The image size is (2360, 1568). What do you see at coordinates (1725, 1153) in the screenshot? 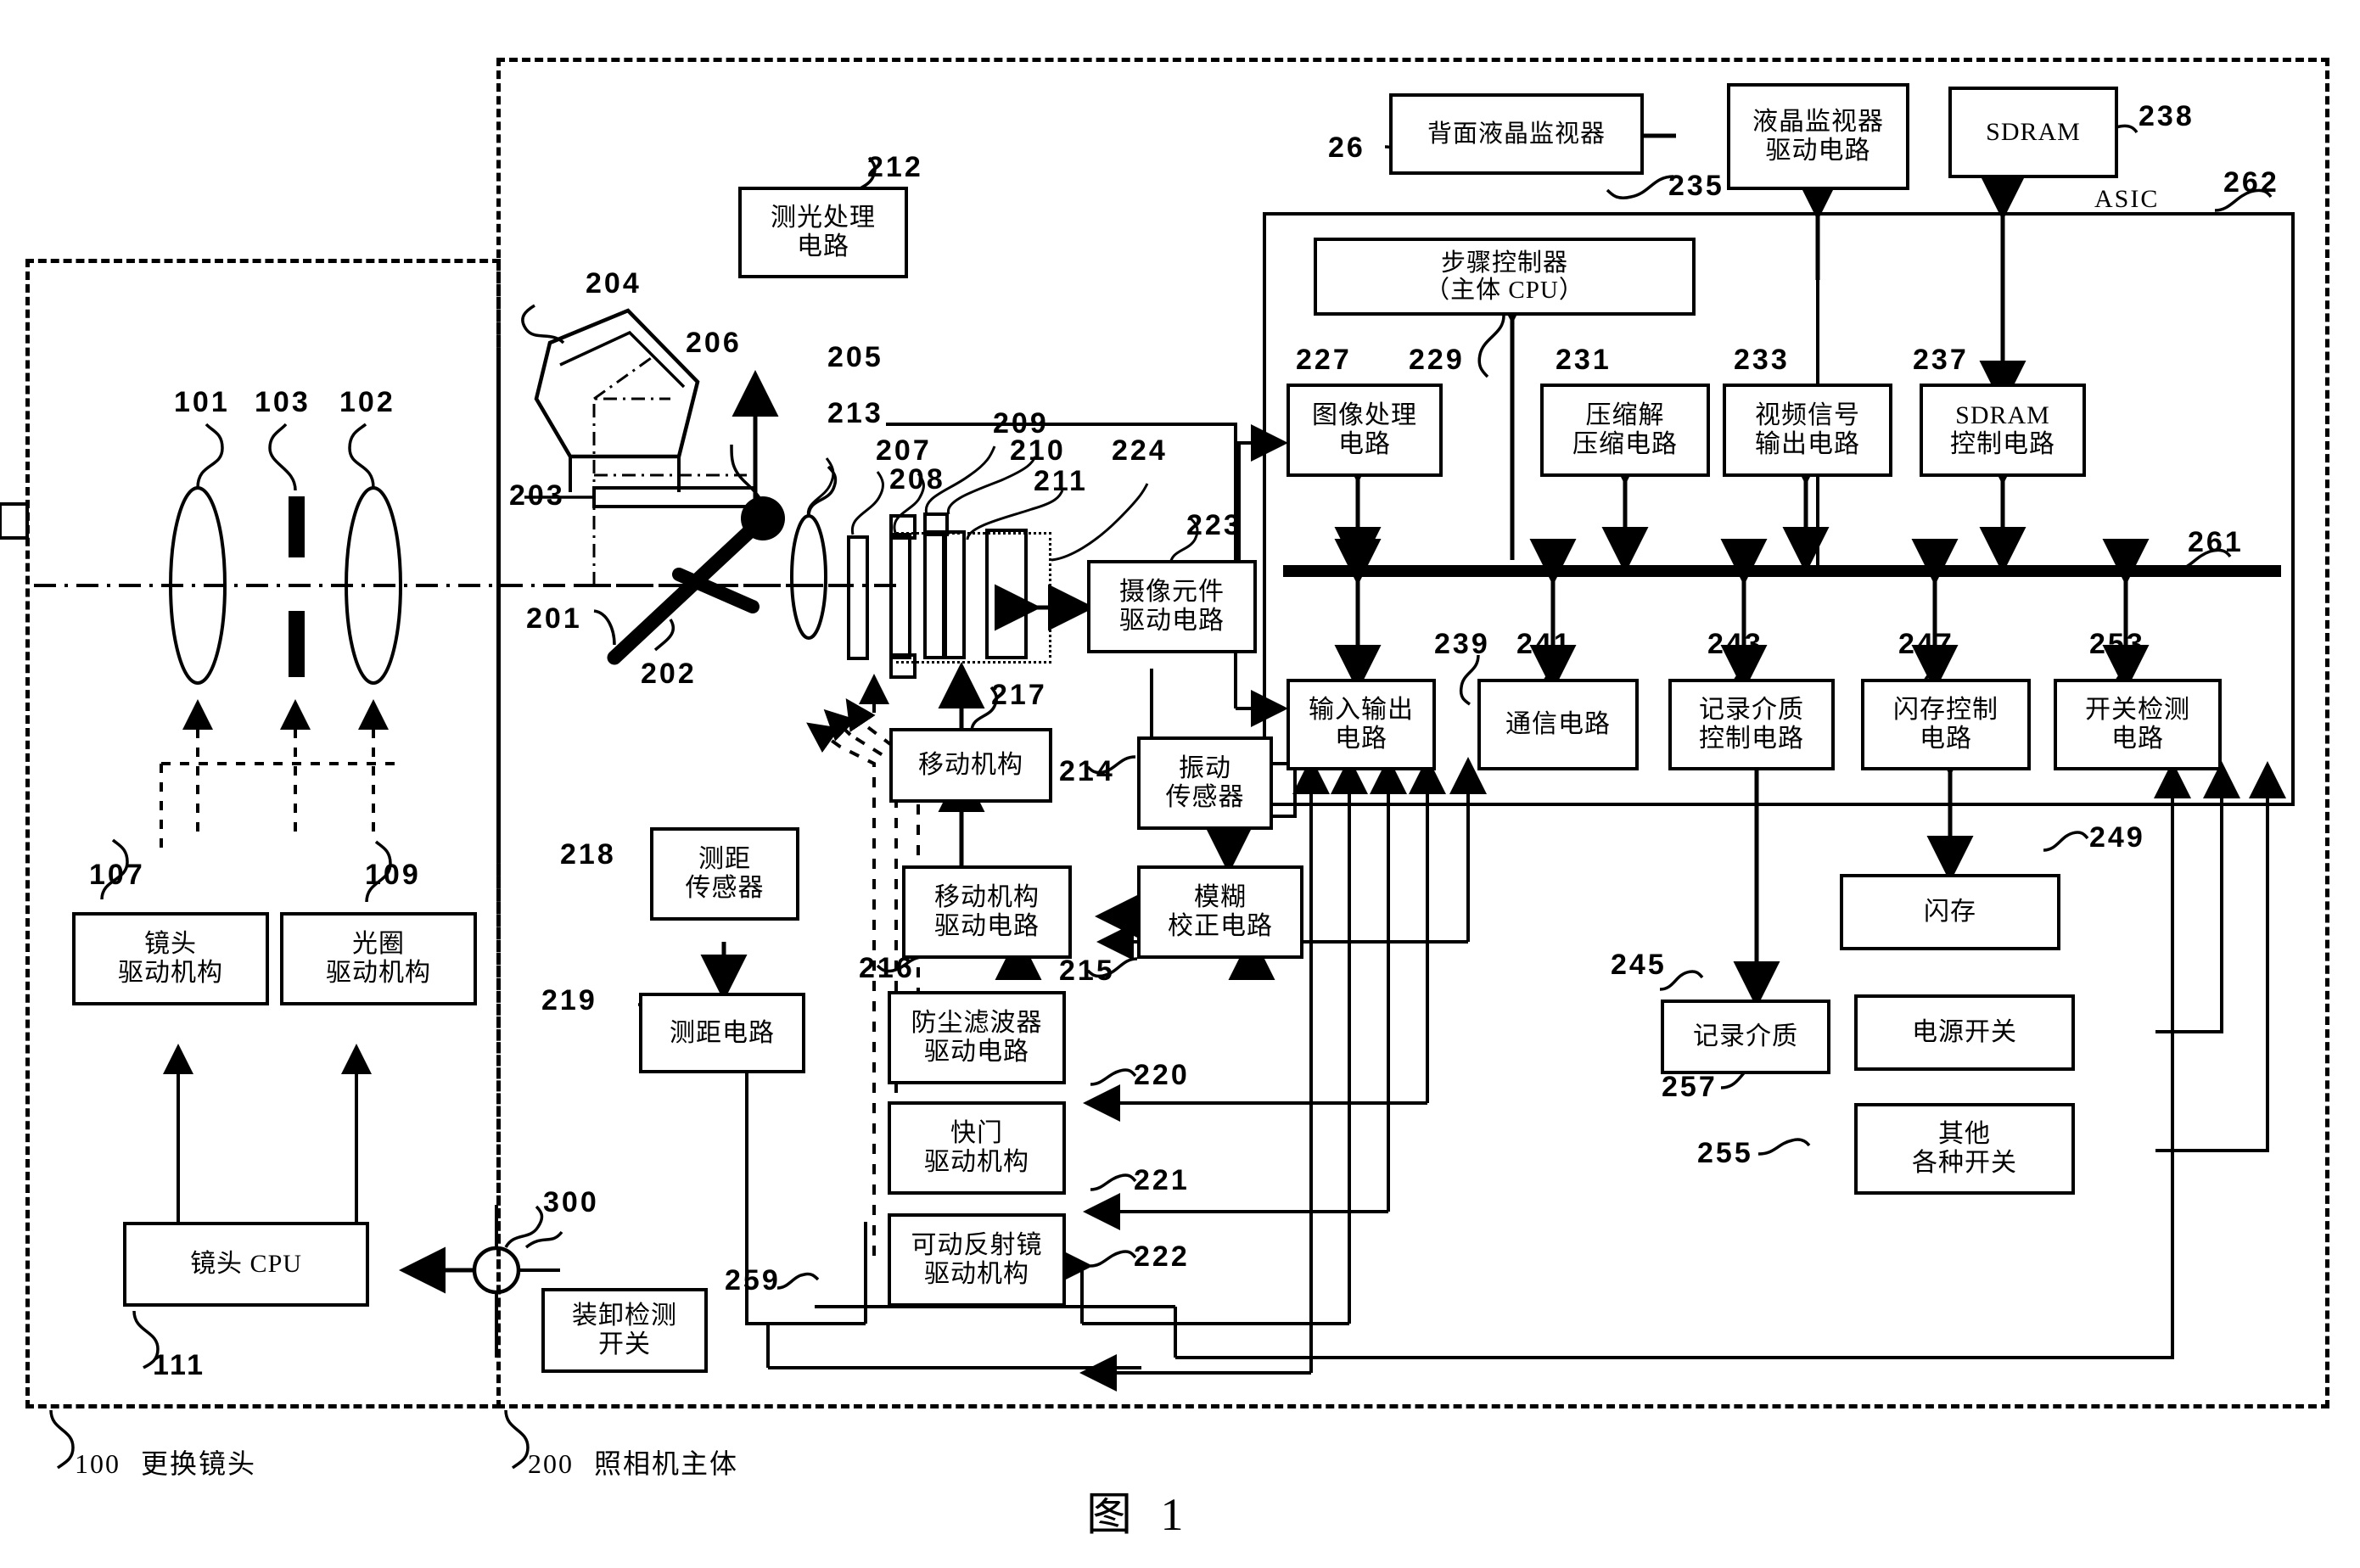
I see `ref-255: 255` at bounding box center [1725, 1153].